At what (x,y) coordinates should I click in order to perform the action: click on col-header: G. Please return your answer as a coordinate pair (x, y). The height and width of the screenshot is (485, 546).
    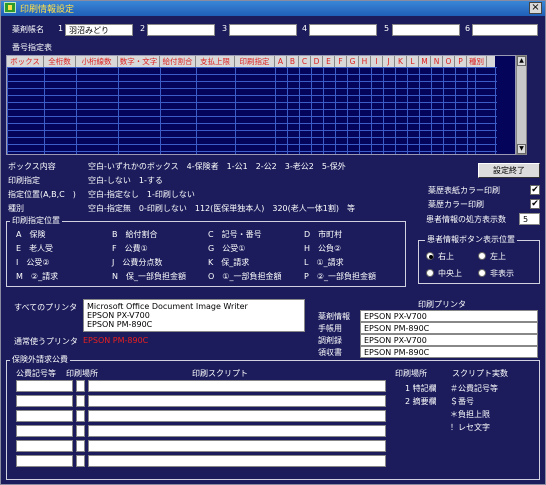
    Looking at the image, I should click on (353, 61).